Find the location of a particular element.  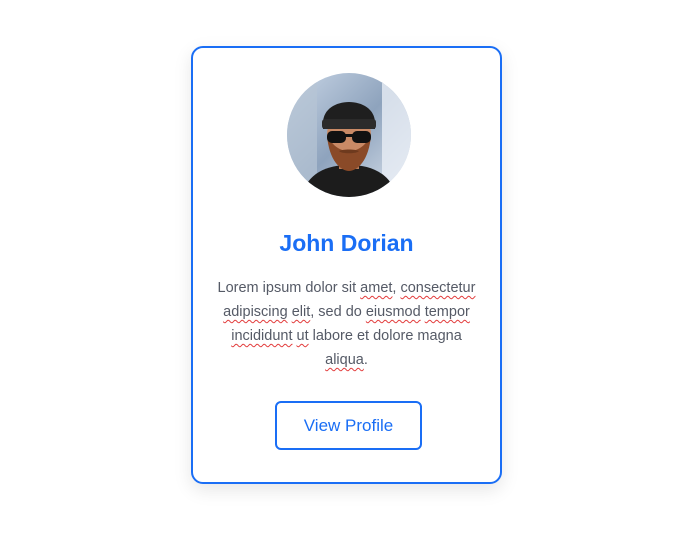

avatar-photo is located at coordinates (349, 135).